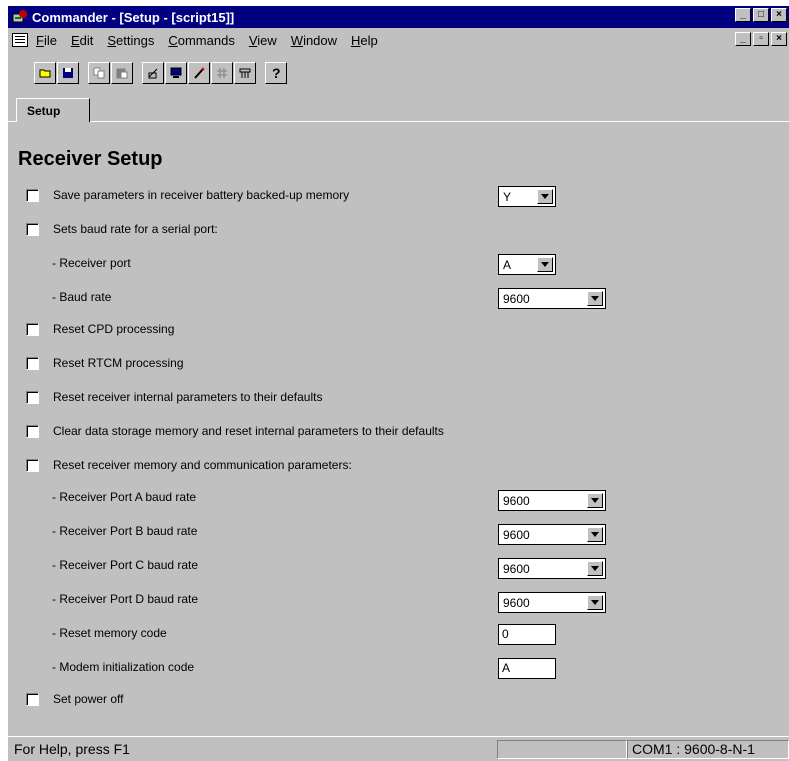  What do you see at coordinates (552, 602) in the screenshot?
I see `port-d-select: 9600` at bounding box center [552, 602].